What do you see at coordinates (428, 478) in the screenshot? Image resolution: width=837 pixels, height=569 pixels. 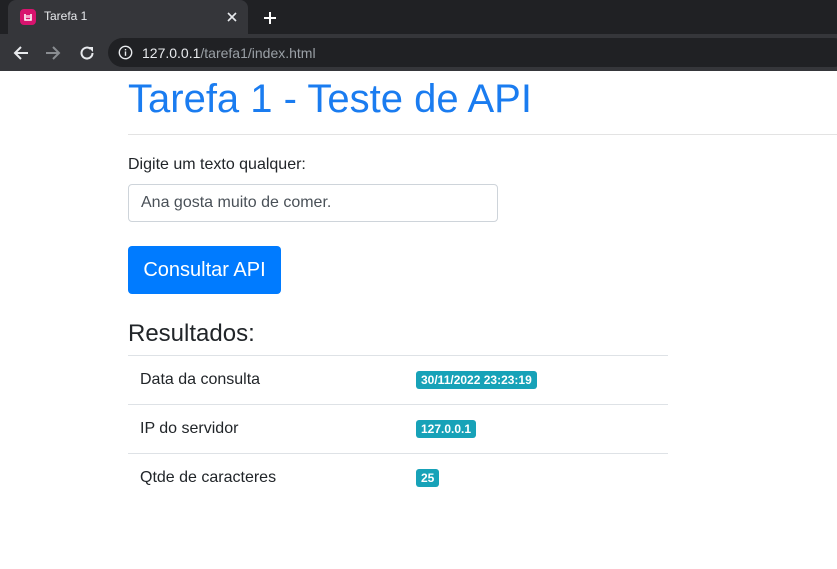 I see `result-badge: 25` at bounding box center [428, 478].